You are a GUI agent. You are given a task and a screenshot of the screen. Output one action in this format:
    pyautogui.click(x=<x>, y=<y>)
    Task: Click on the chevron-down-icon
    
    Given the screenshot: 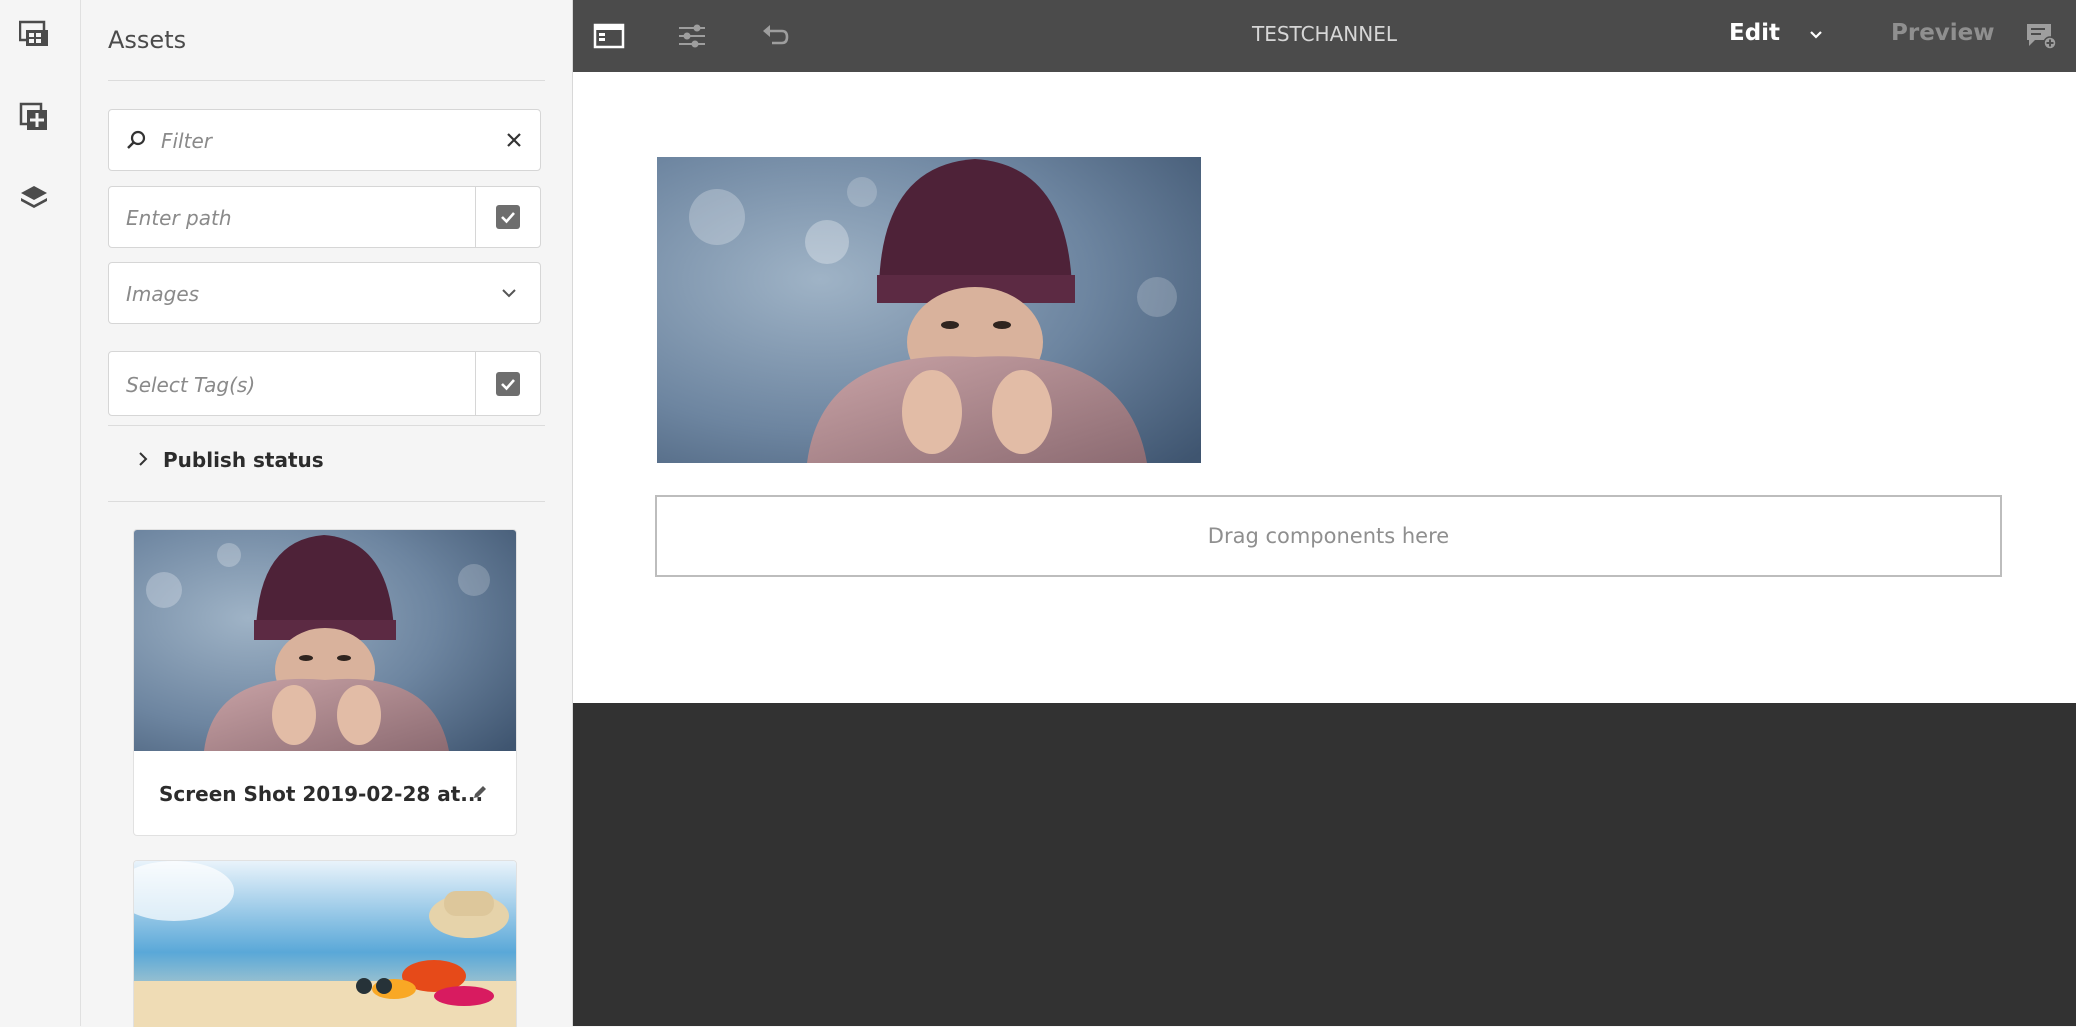 What is the action you would take?
    pyautogui.click(x=509, y=294)
    